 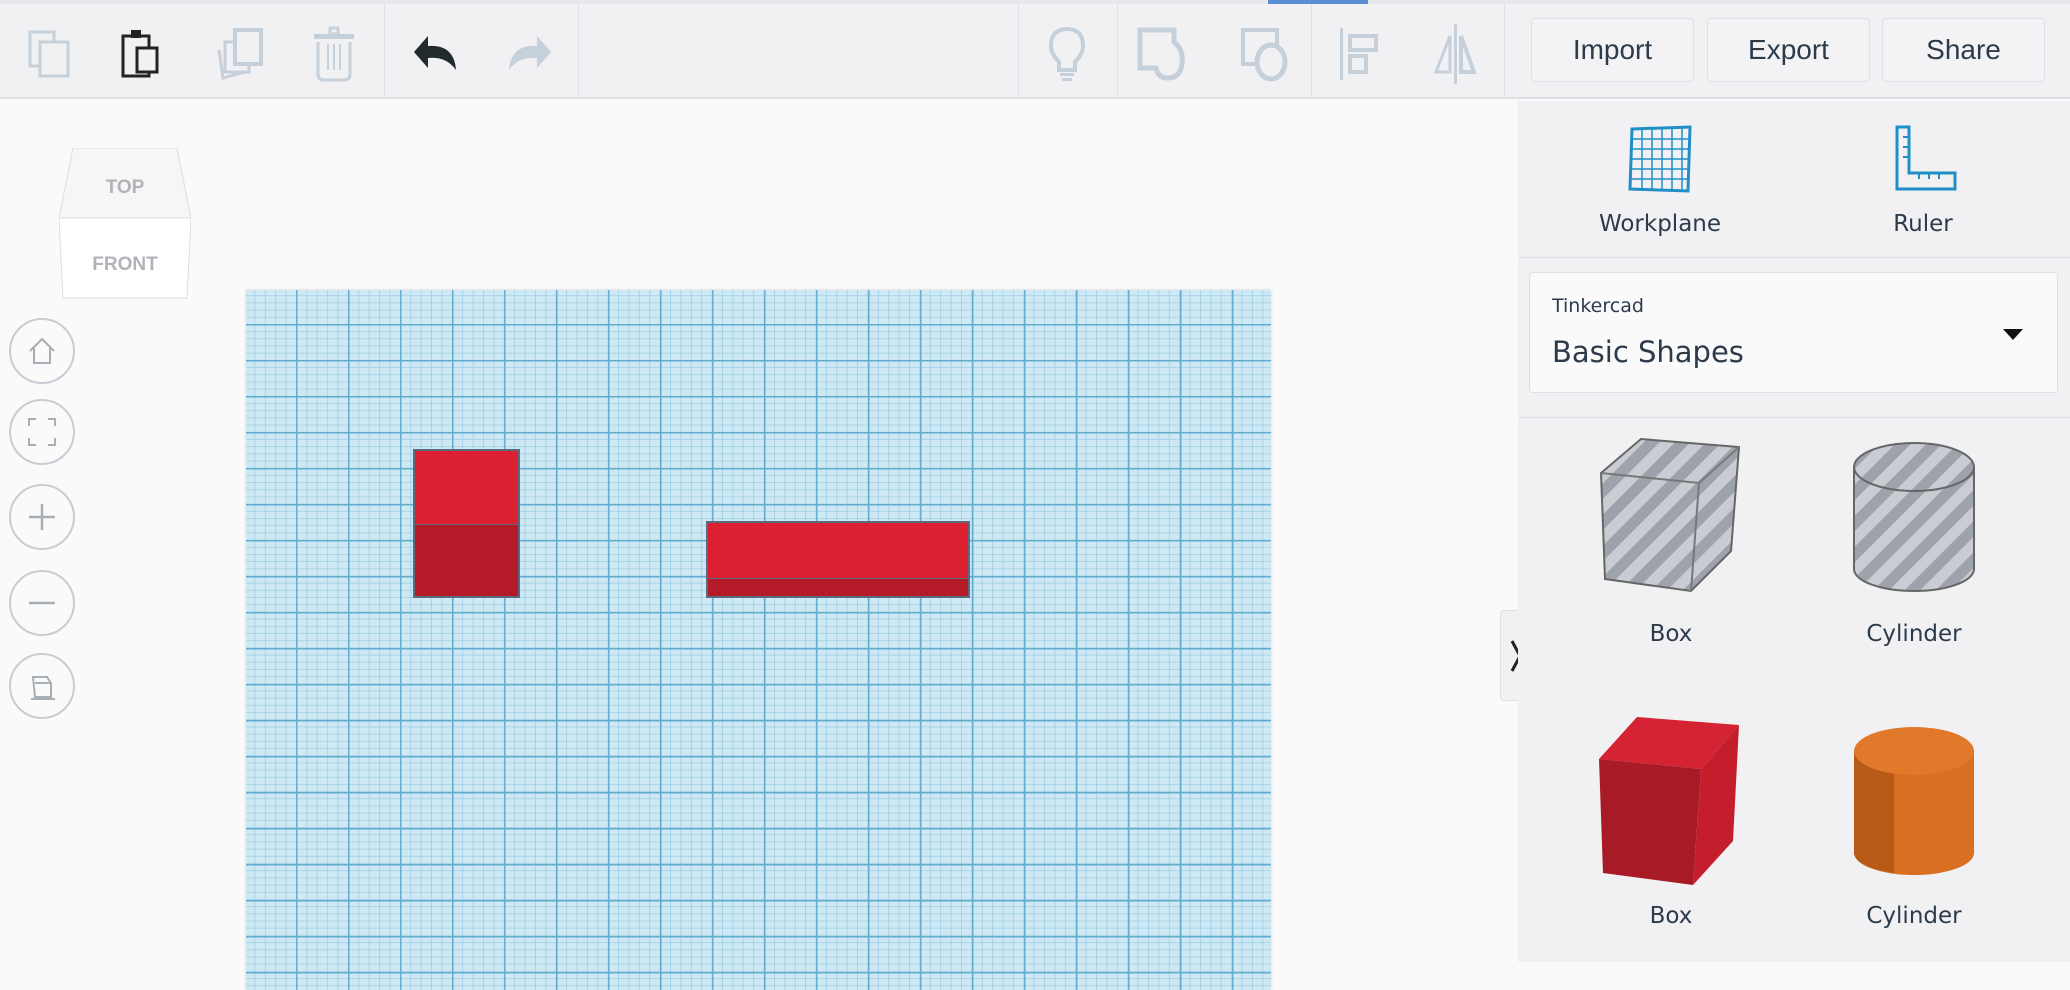 What do you see at coordinates (1788, 50) in the screenshot?
I see `export-button: Export` at bounding box center [1788, 50].